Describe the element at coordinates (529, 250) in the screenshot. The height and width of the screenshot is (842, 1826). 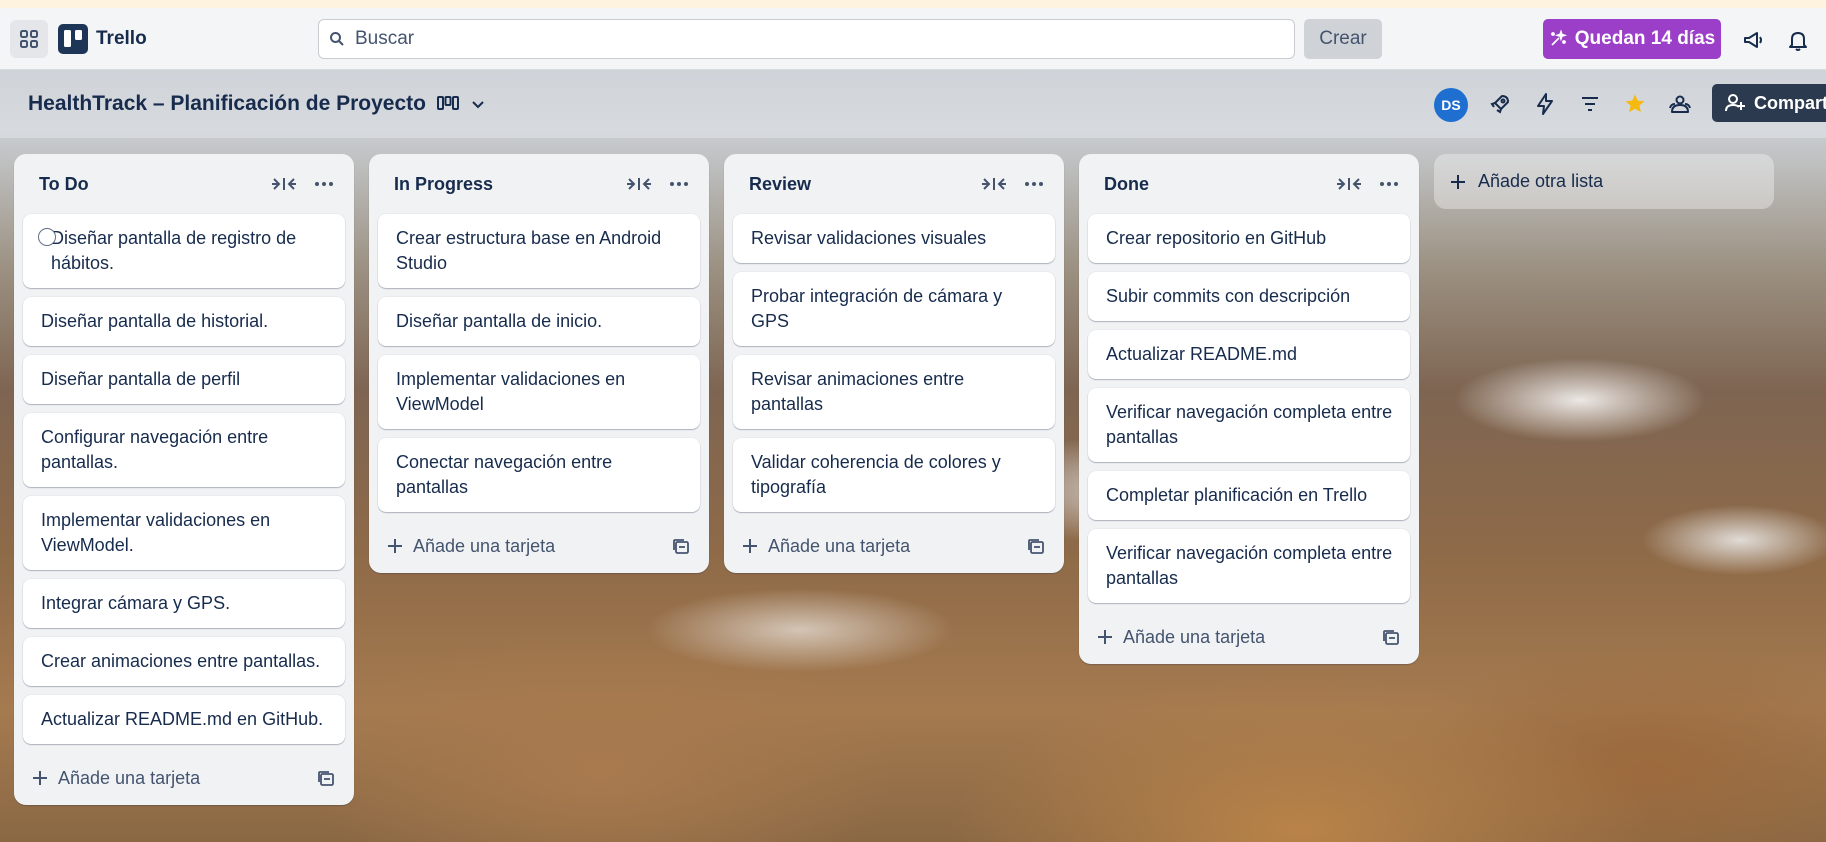
I see `card-title: Crear estructura base en Android Studio` at that location.